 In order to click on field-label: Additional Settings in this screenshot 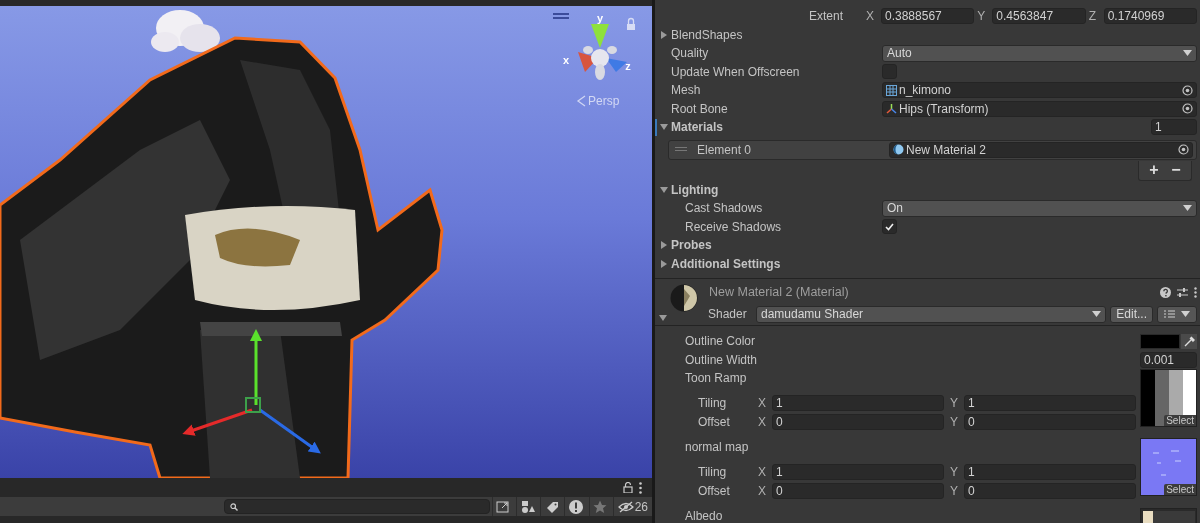, I will do `click(726, 263)`.